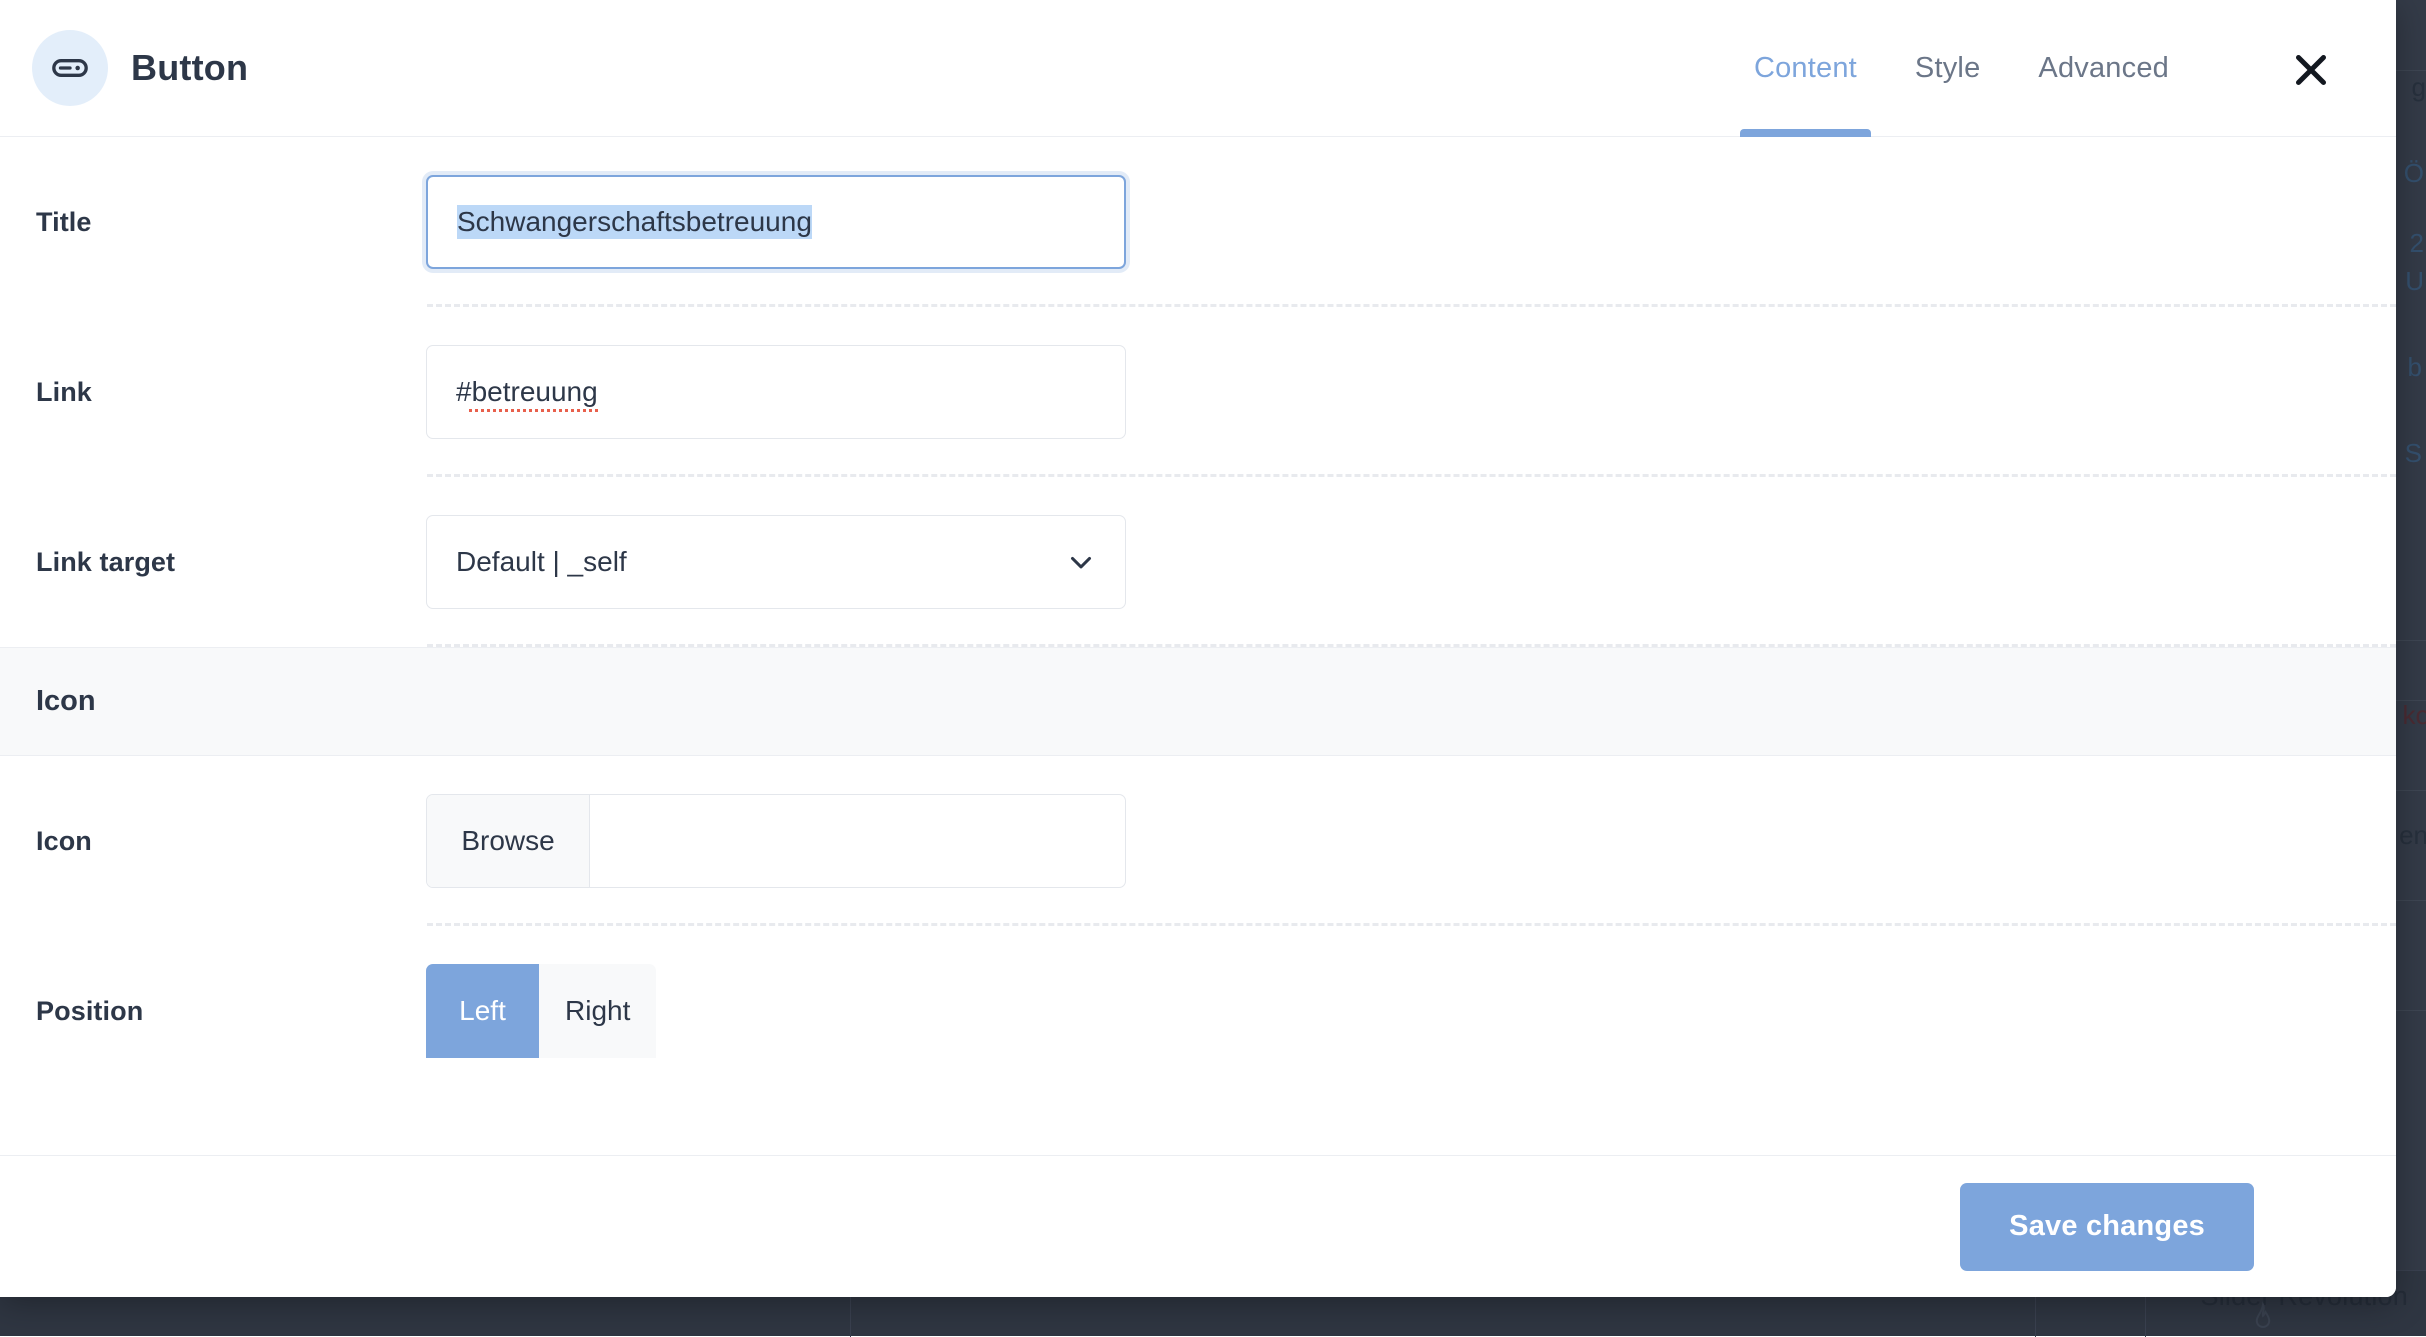  What do you see at coordinates (1198, 222) in the screenshot?
I see `form-row-title: Title Schwangerschaftsbetreuung` at bounding box center [1198, 222].